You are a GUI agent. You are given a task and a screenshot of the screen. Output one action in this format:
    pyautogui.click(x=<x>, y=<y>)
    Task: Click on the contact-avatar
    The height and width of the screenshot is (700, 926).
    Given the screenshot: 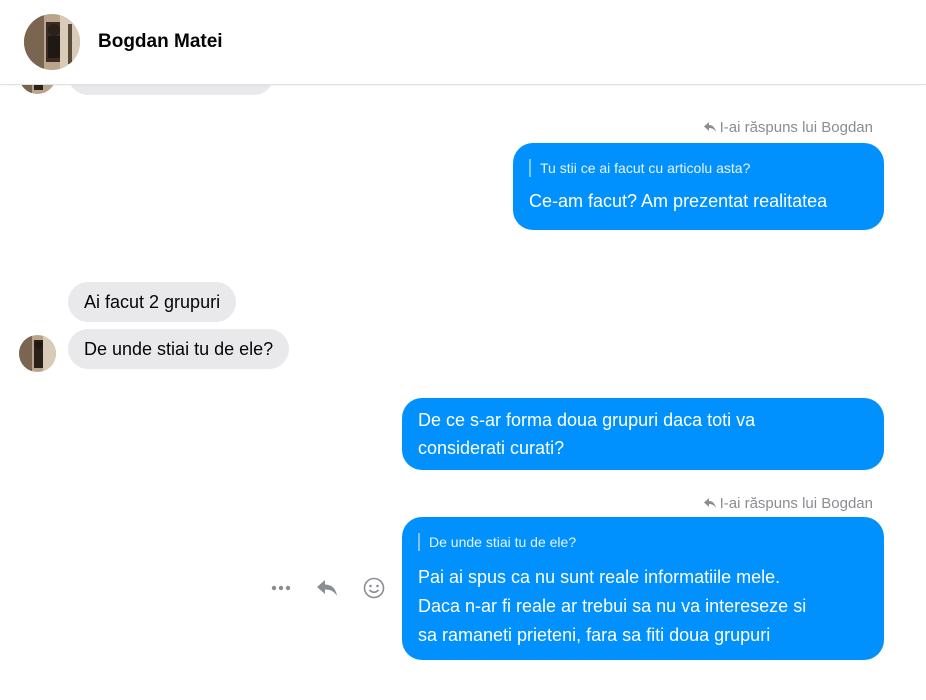 What is the action you would take?
    pyautogui.click(x=52, y=42)
    